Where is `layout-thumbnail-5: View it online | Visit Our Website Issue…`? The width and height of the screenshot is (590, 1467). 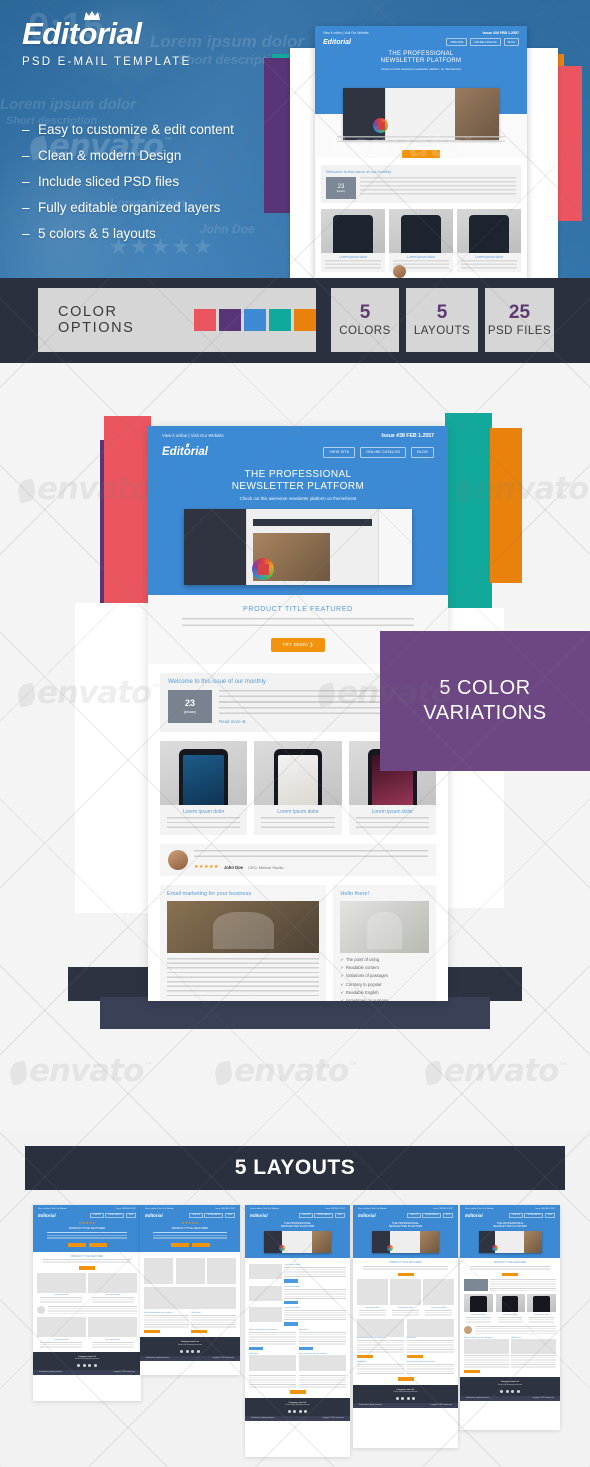
layout-thumbnail-5: View it online | Visit Our Website Issue… is located at coordinates (510, 1317).